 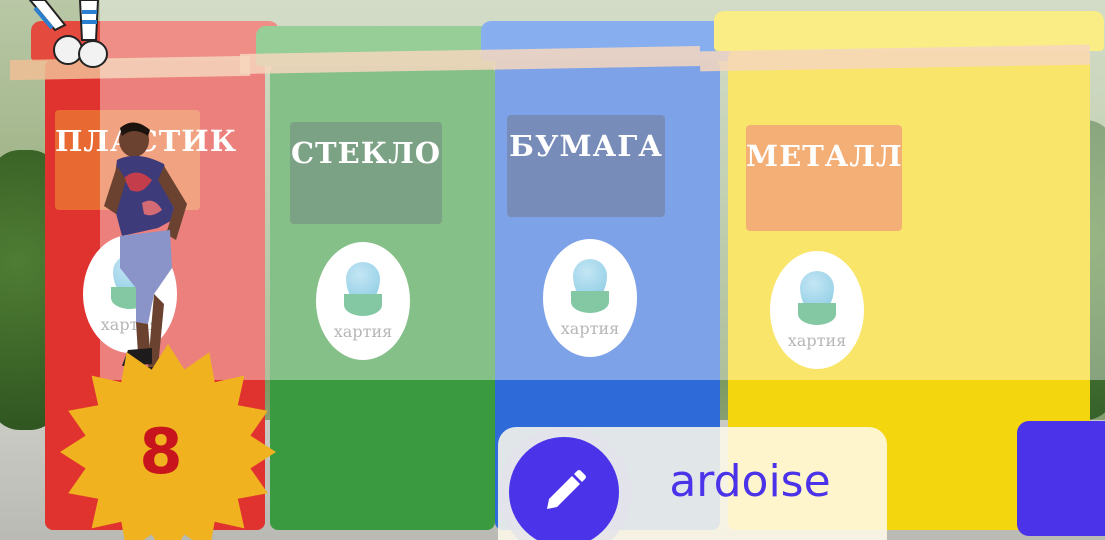 I want to click on edit-button, so click(x=564, y=488).